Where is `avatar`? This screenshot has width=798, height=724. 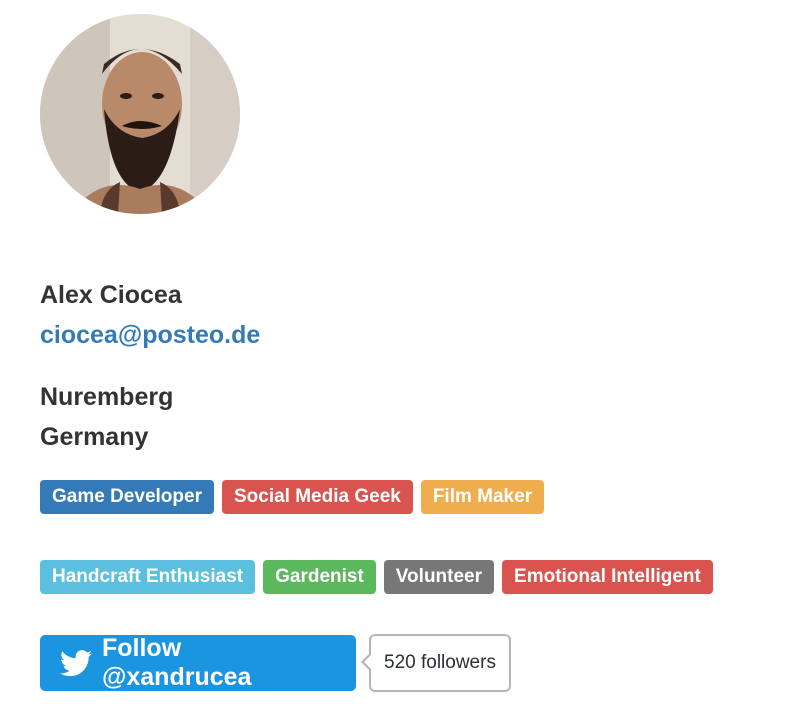 avatar is located at coordinates (140, 114).